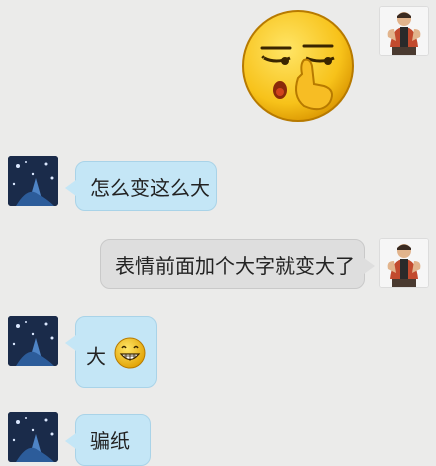 The width and height of the screenshot is (436, 466). I want to click on message-text: 怎么变这么大, so click(150, 188).